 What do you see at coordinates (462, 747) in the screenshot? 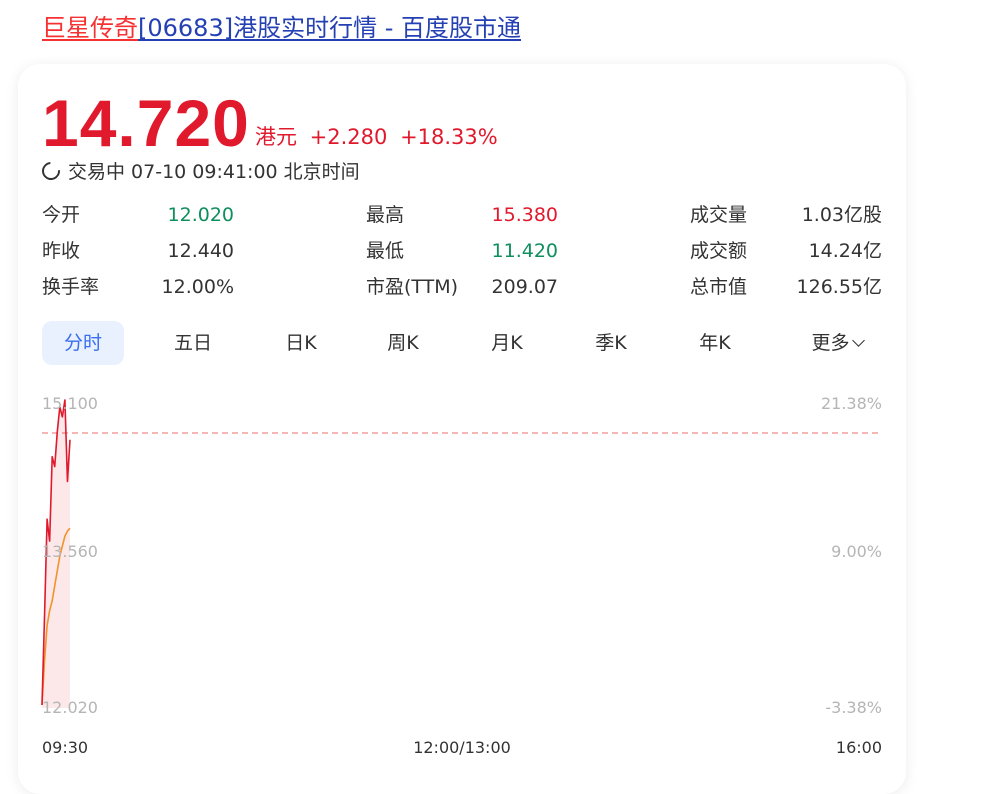
I see `x-tick-midday: 12:00/13:00` at bounding box center [462, 747].